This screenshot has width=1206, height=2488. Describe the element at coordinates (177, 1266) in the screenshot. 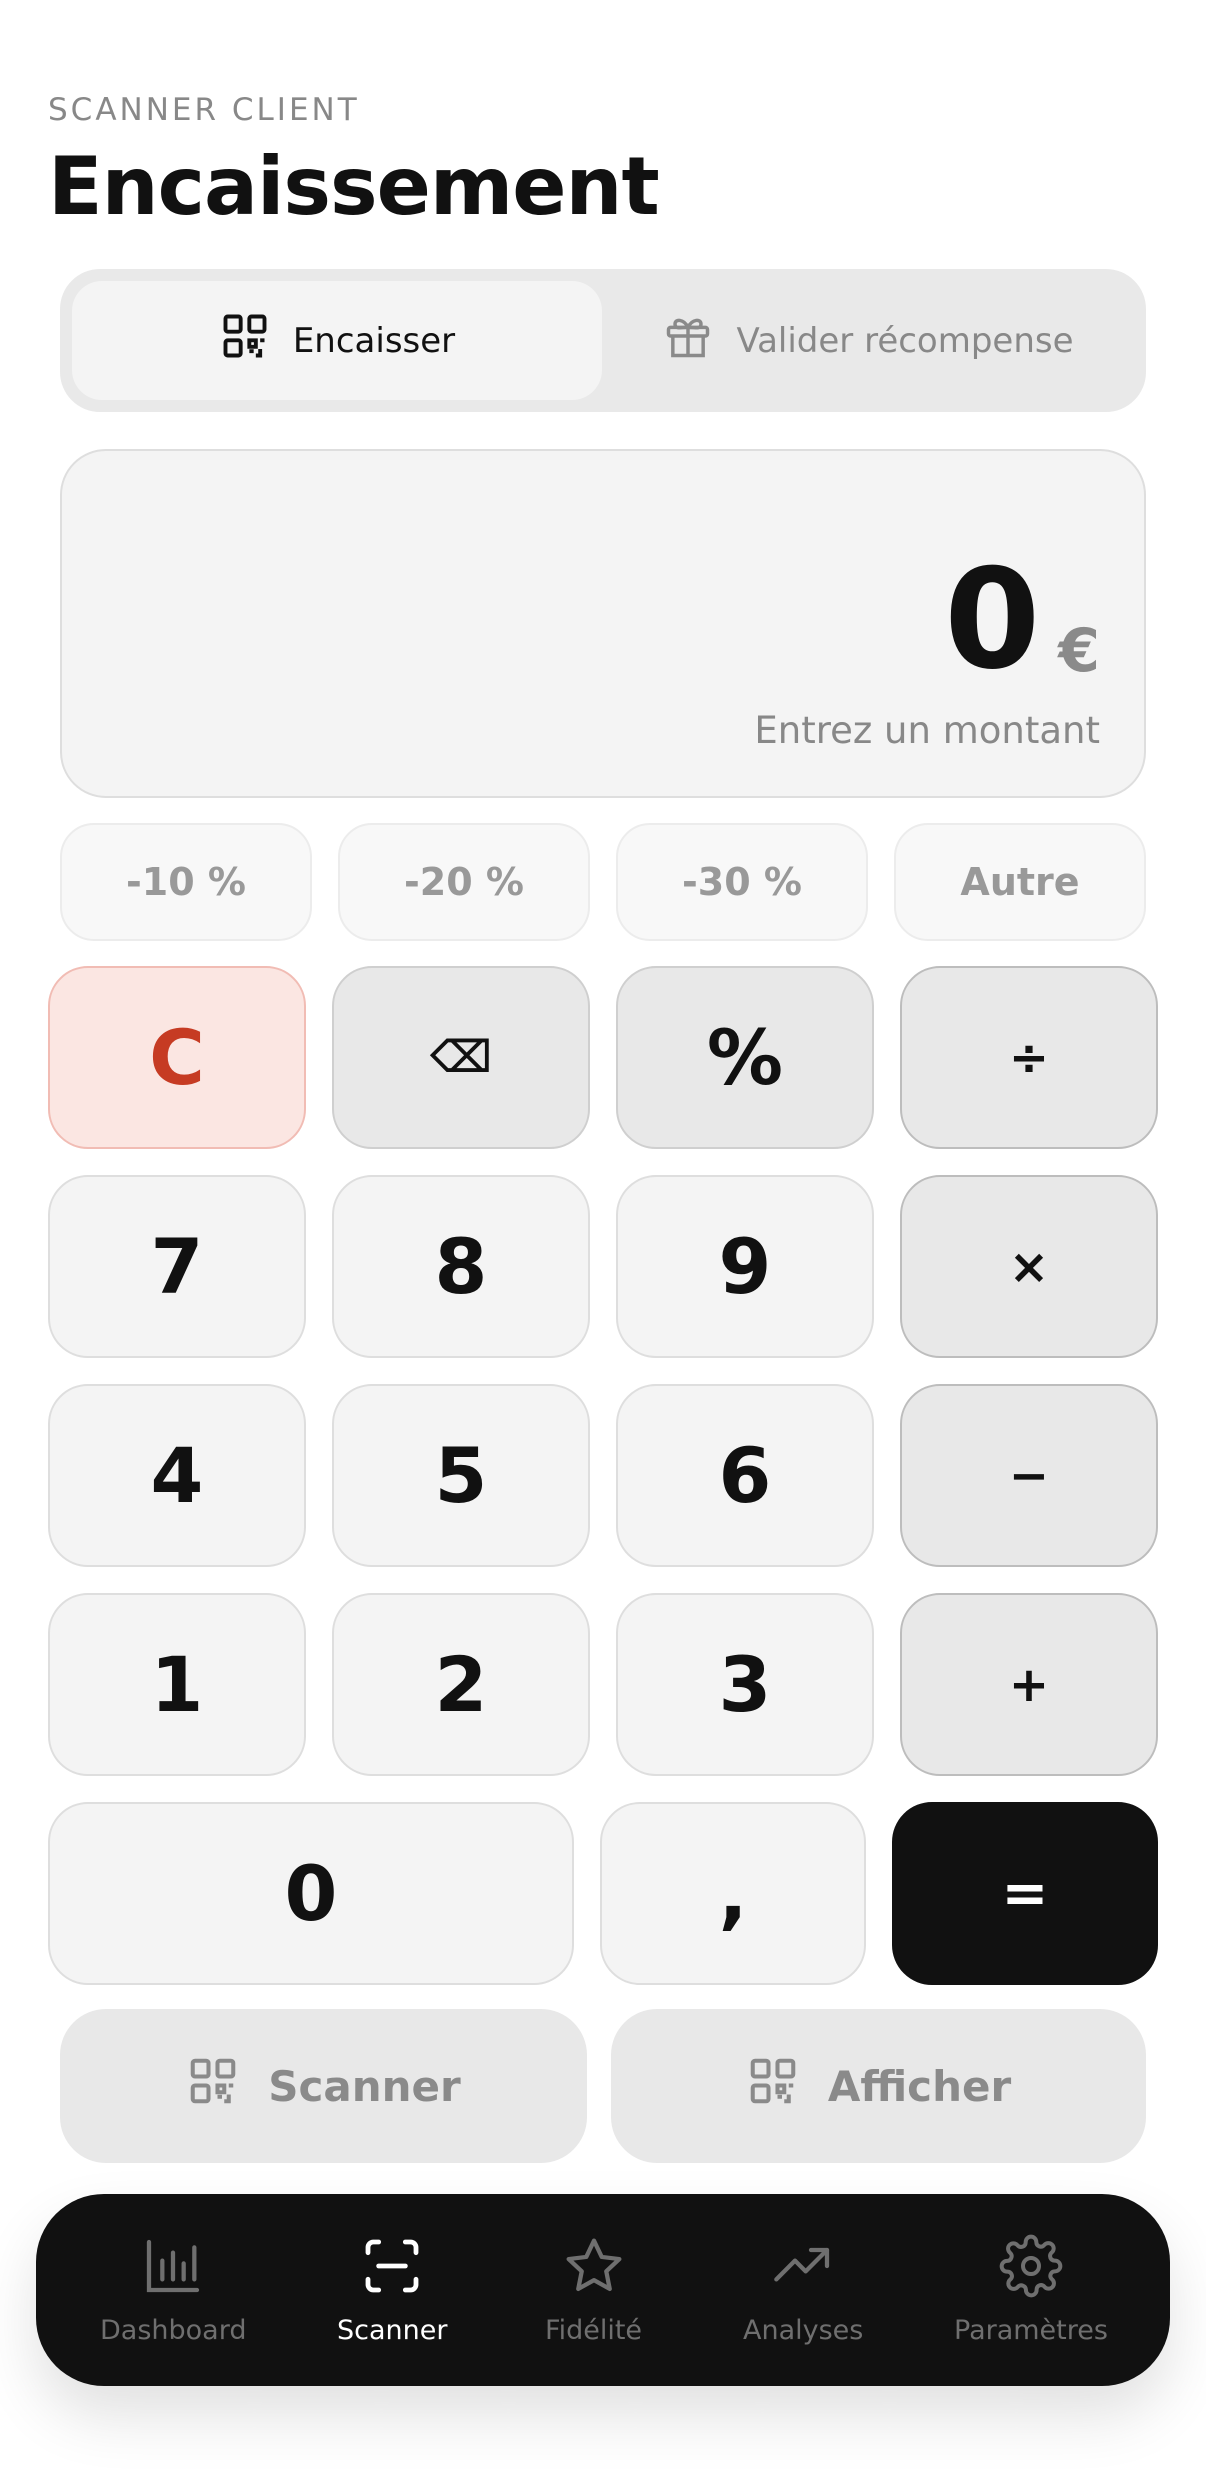

I see `key-7: 7` at that location.